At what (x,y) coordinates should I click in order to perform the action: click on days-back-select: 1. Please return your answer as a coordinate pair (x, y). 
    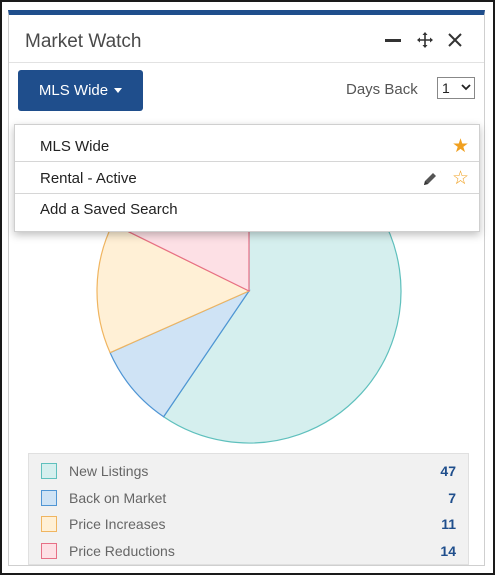
    Looking at the image, I should click on (456, 88).